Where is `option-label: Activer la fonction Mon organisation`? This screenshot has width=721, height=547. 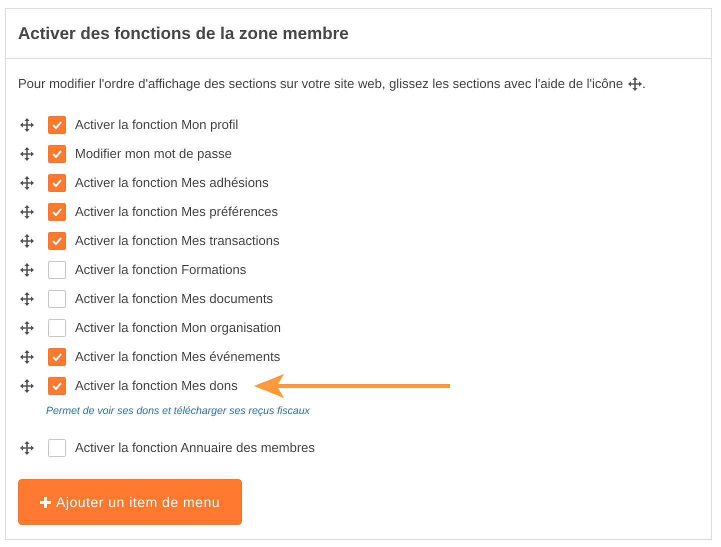 option-label: Activer la fonction Mon organisation is located at coordinates (178, 327).